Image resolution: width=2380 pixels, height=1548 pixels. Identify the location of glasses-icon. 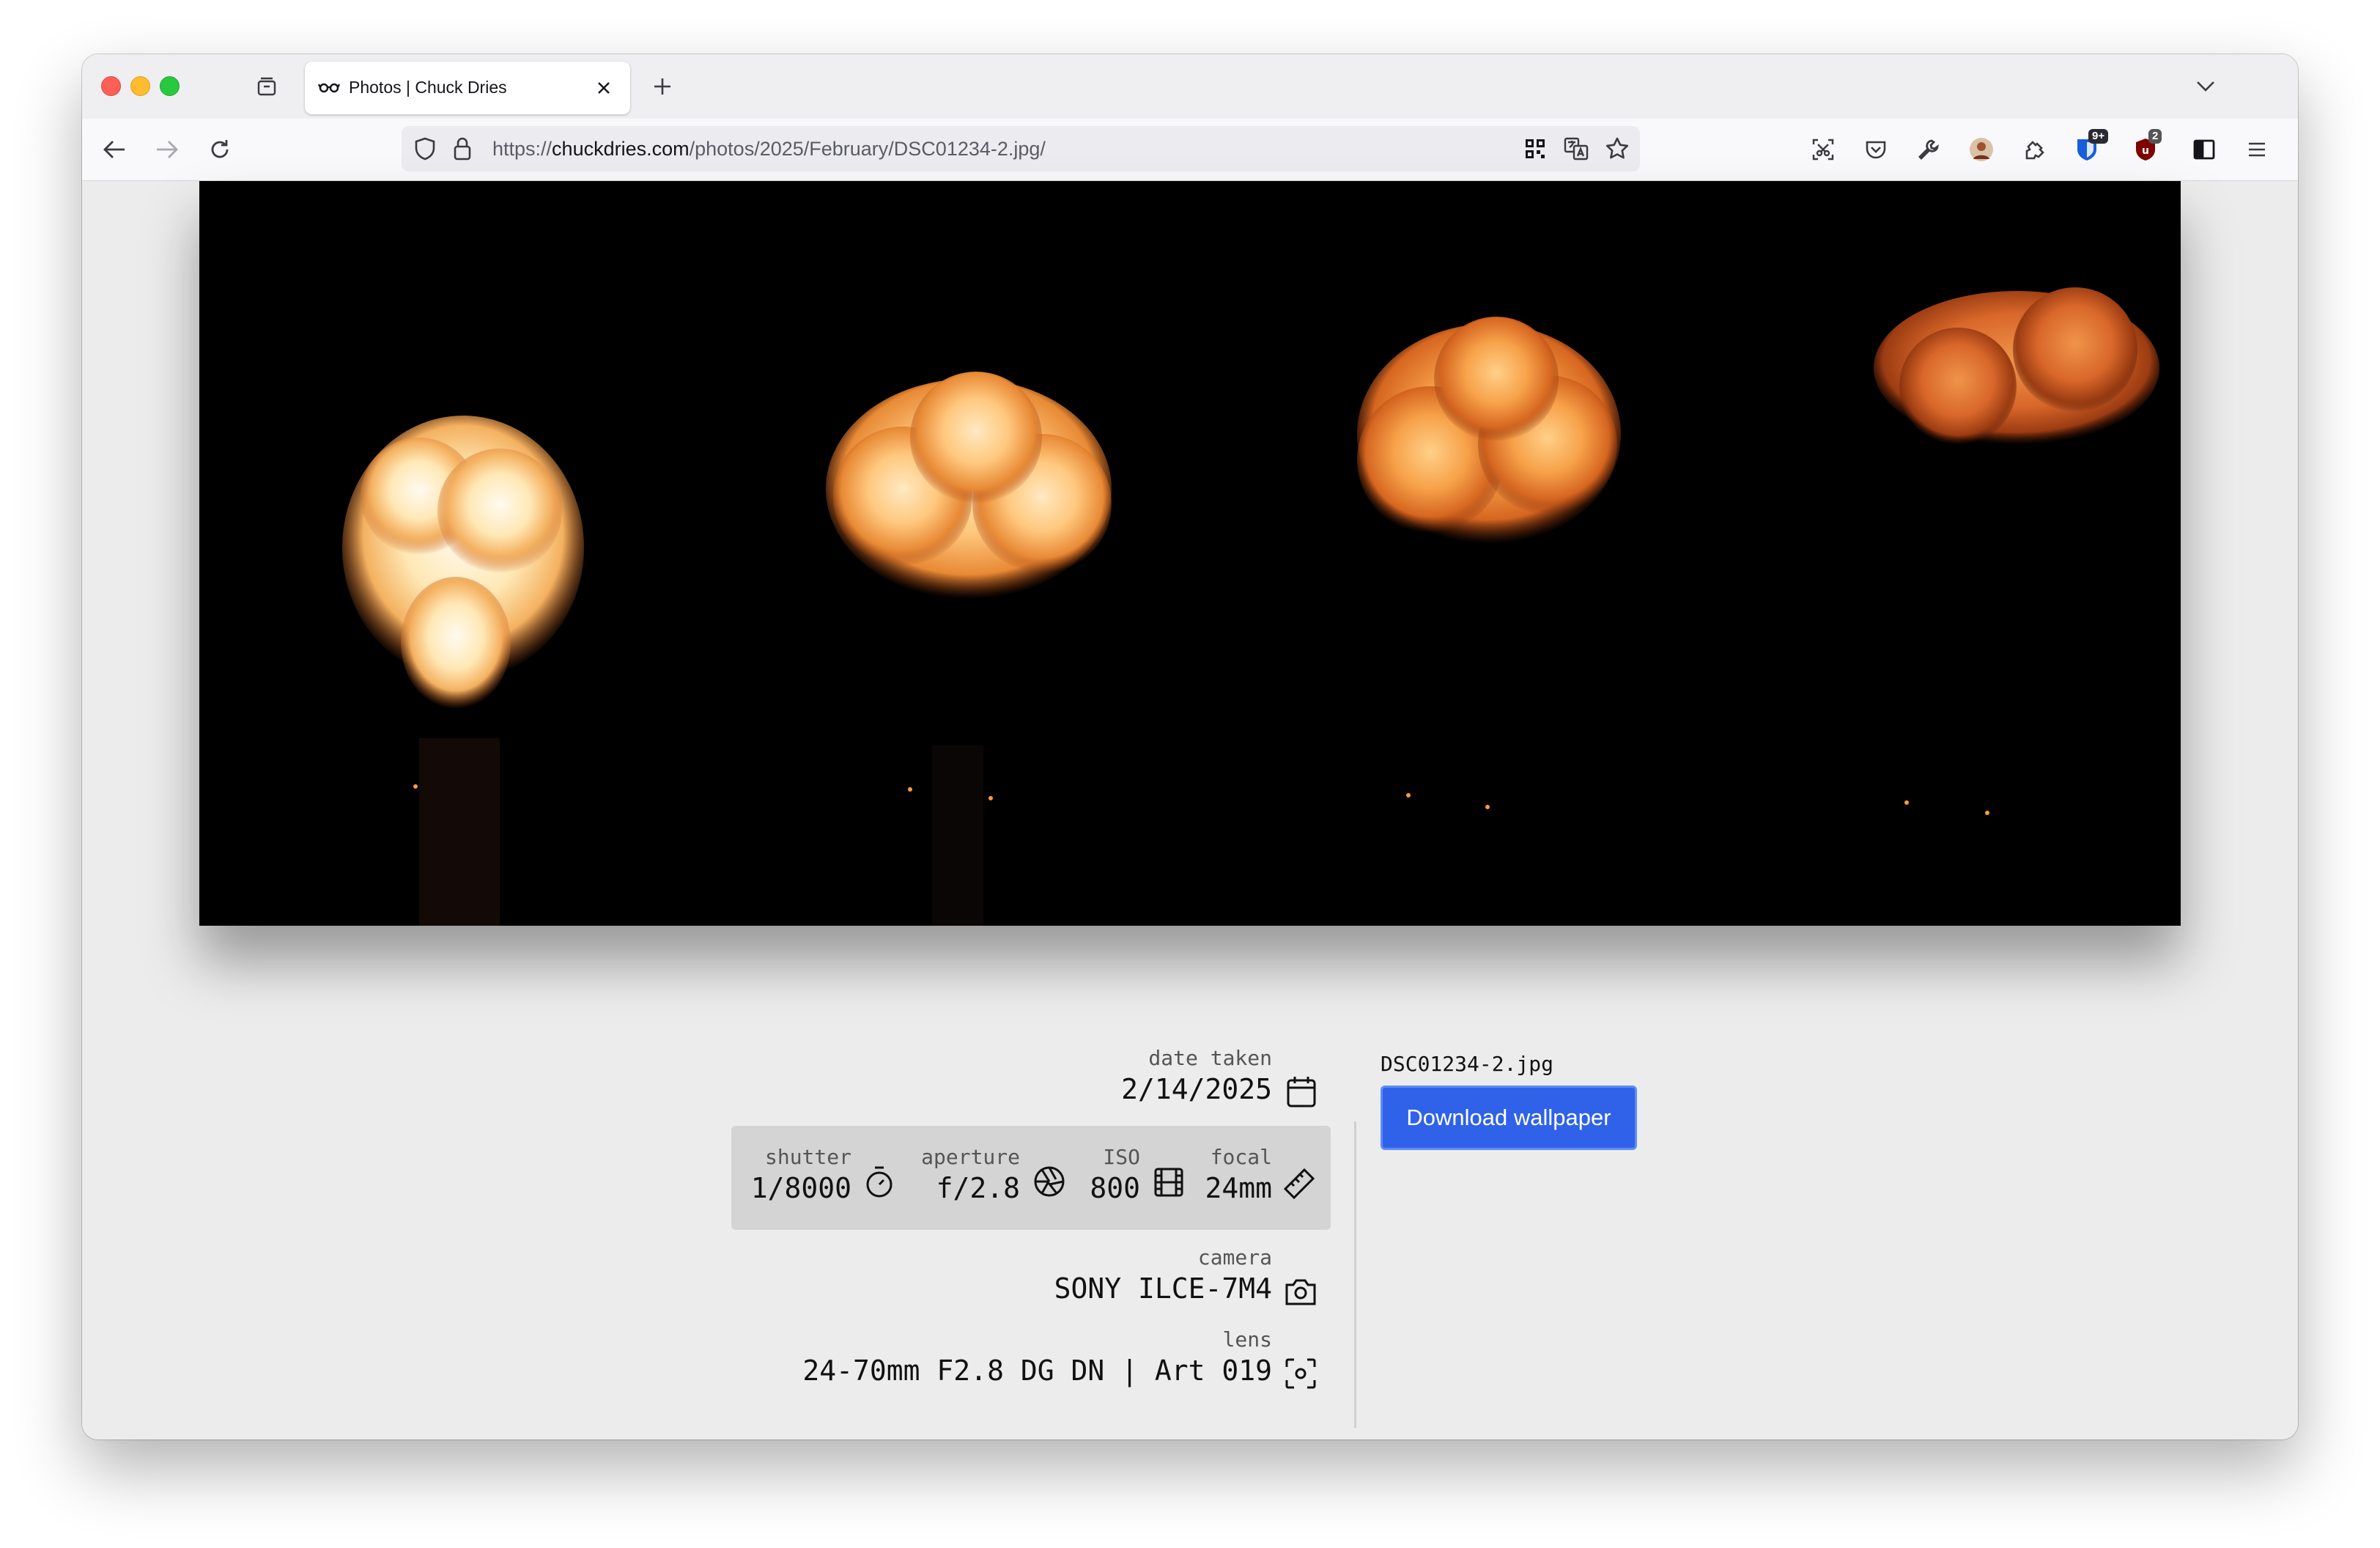
(329, 89).